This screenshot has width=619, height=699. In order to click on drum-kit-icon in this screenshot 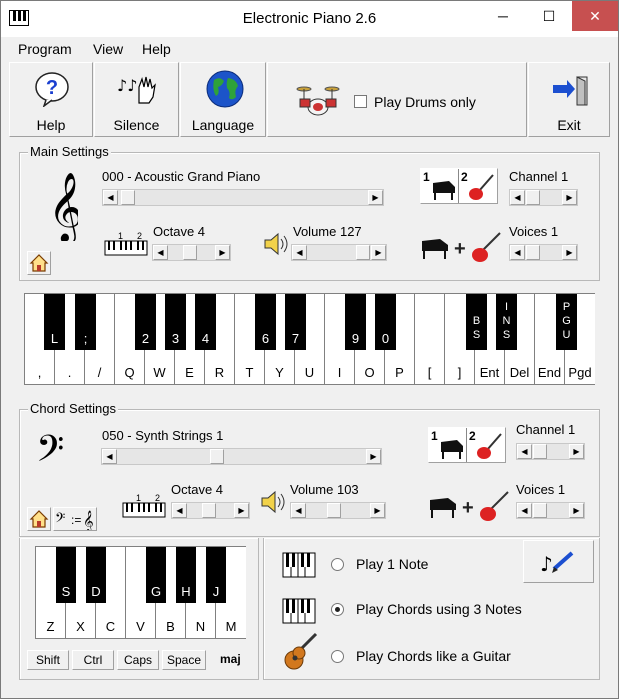, I will do `click(318, 101)`.